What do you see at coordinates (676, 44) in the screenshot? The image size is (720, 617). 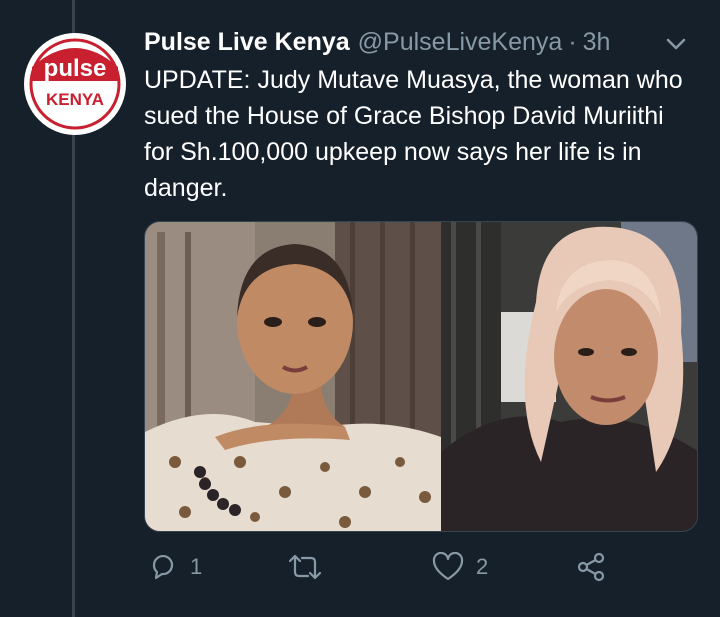 I see `chevron-down-icon` at bounding box center [676, 44].